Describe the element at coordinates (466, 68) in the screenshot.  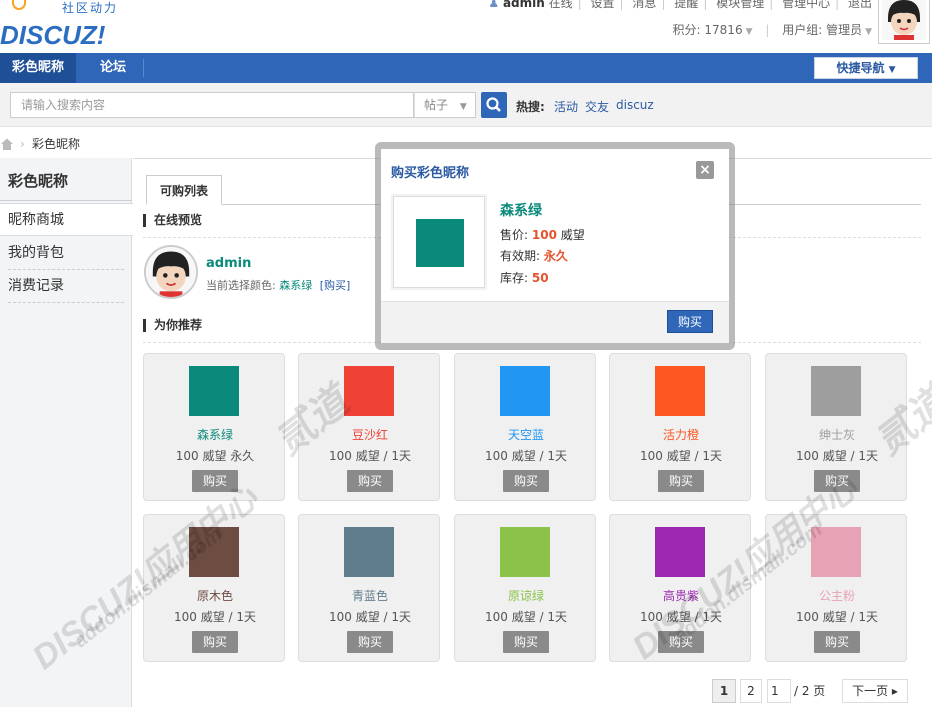
I see `main-nav: 彩色昵称 论坛 快捷导航 ▼` at that location.